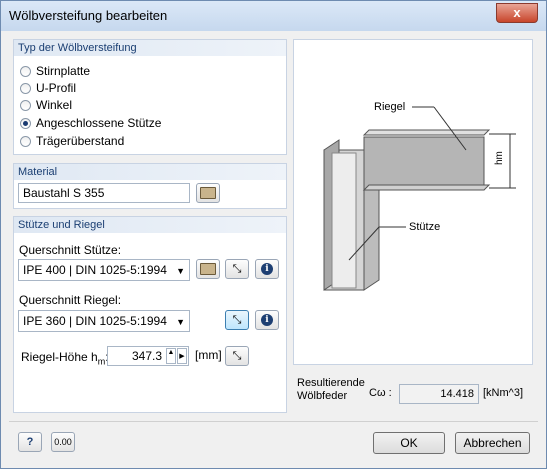 This screenshot has width=547, height=469. Describe the element at coordinates (380, 393) in the screenshot. I see `result-symbol: Cω :` at that location.